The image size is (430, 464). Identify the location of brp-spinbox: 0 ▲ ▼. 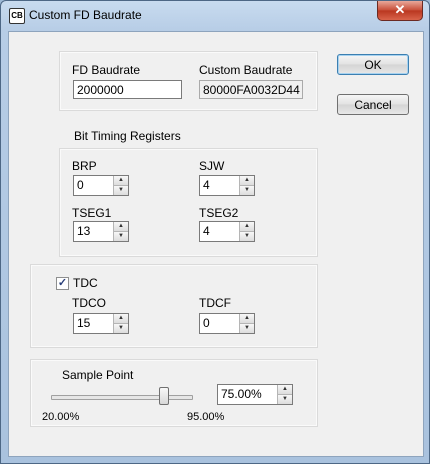
(101, 185).